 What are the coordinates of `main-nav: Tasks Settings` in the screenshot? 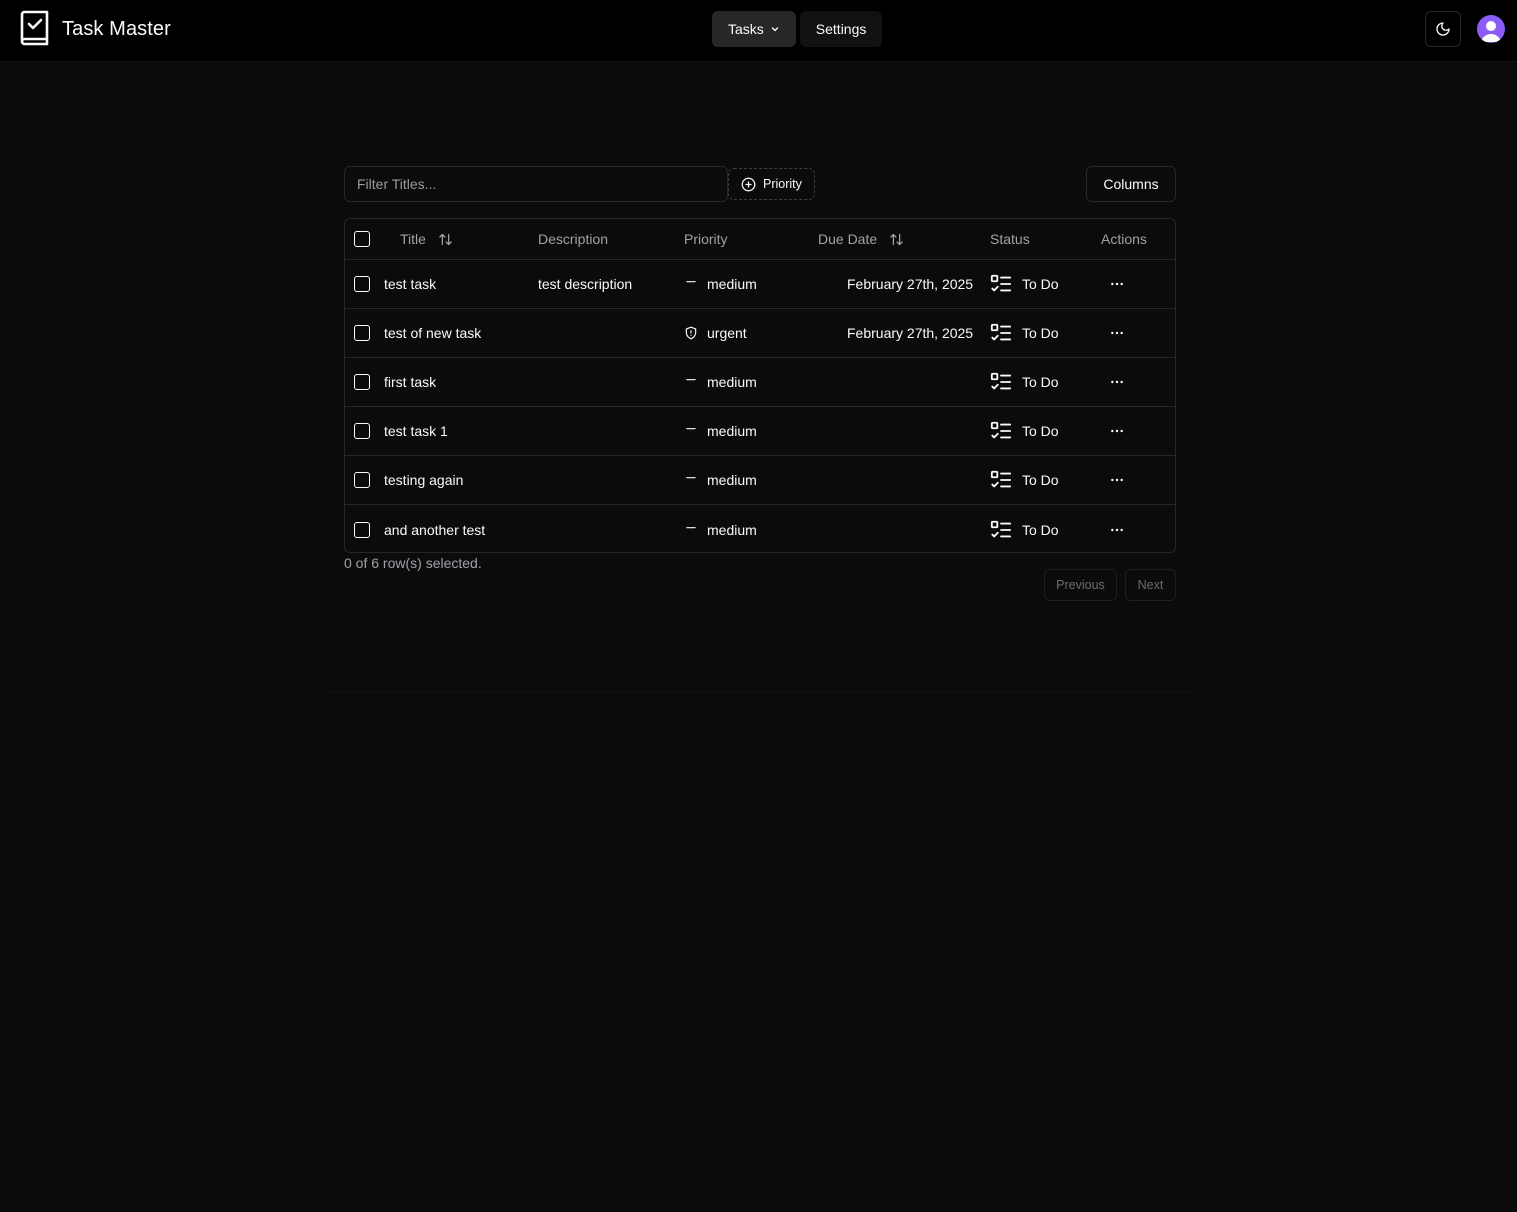 It's located at (797, 29).